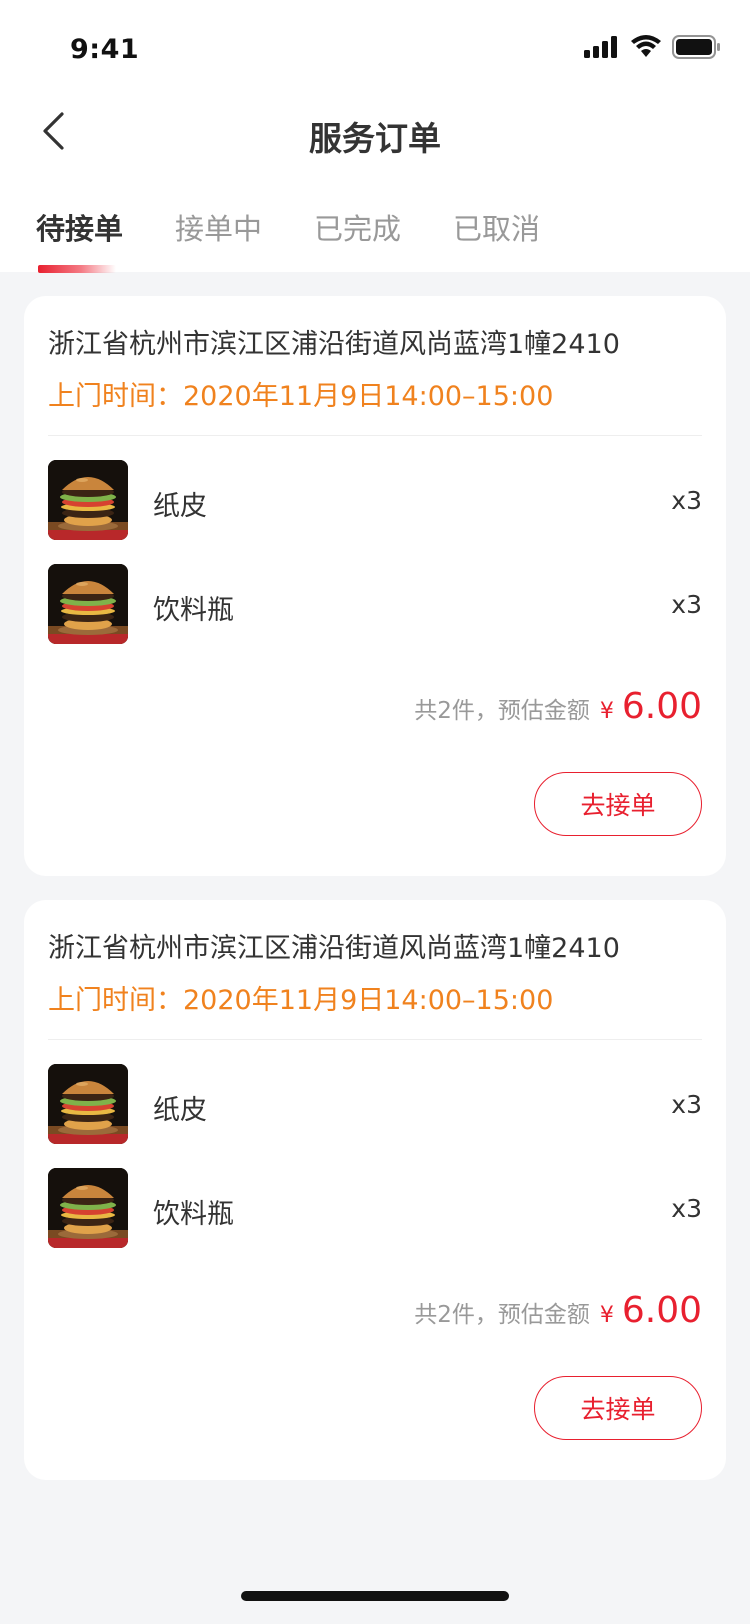  Describe the element at coordinates (375, 1596) in the screenshot. I see `home-indicator` at that location.